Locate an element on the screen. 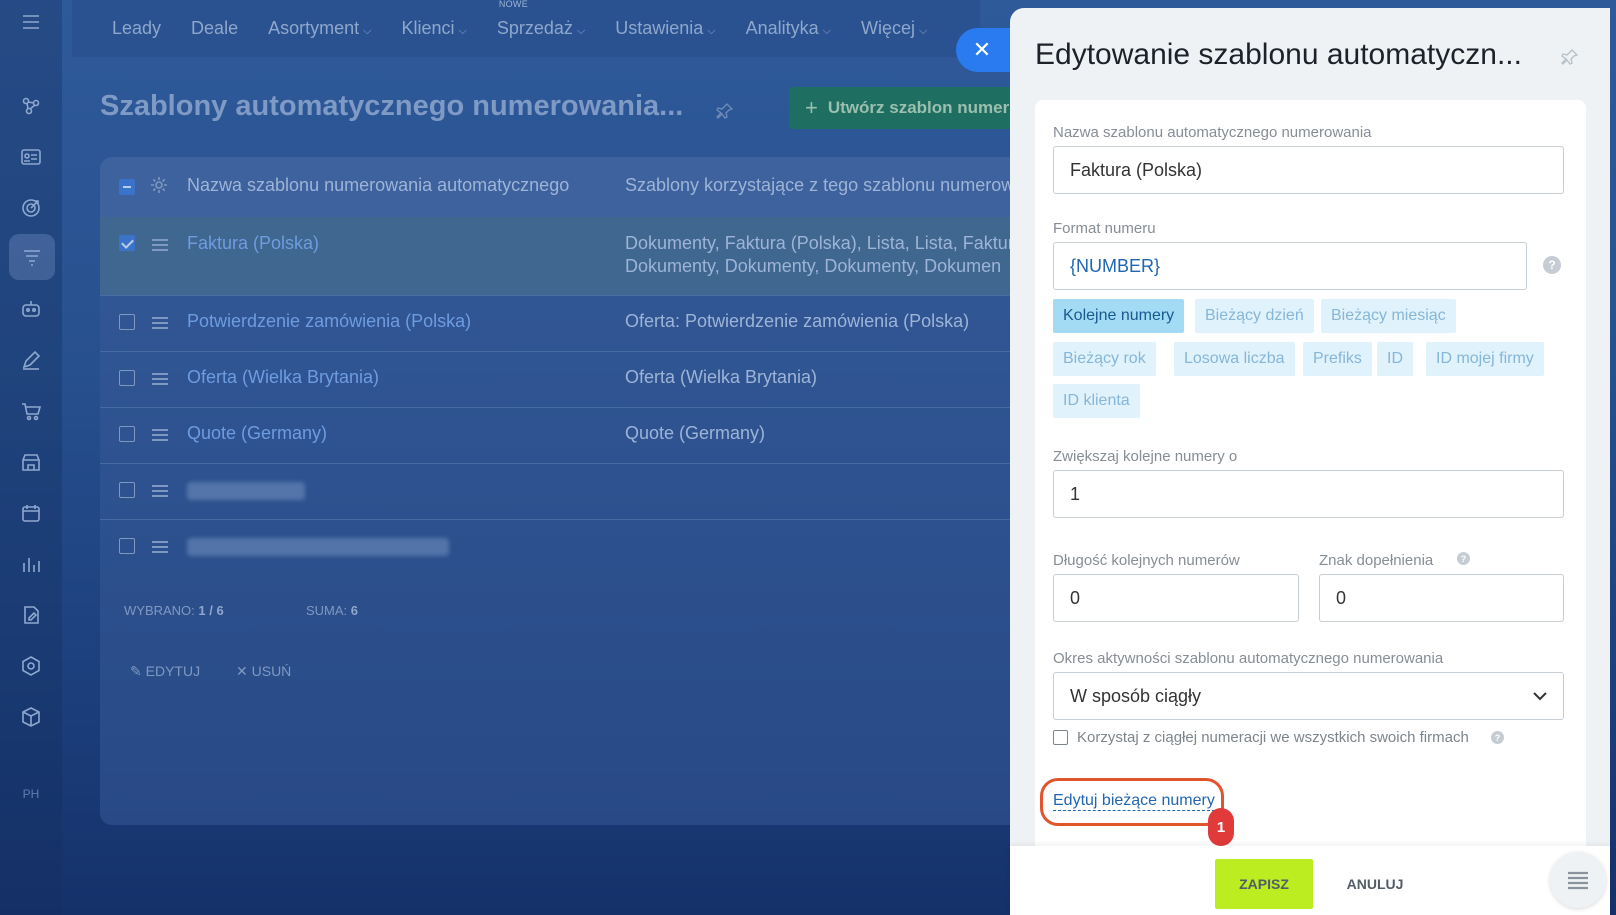  tag-id-klienta: ID klienta is located at coordinates (1096, 401).